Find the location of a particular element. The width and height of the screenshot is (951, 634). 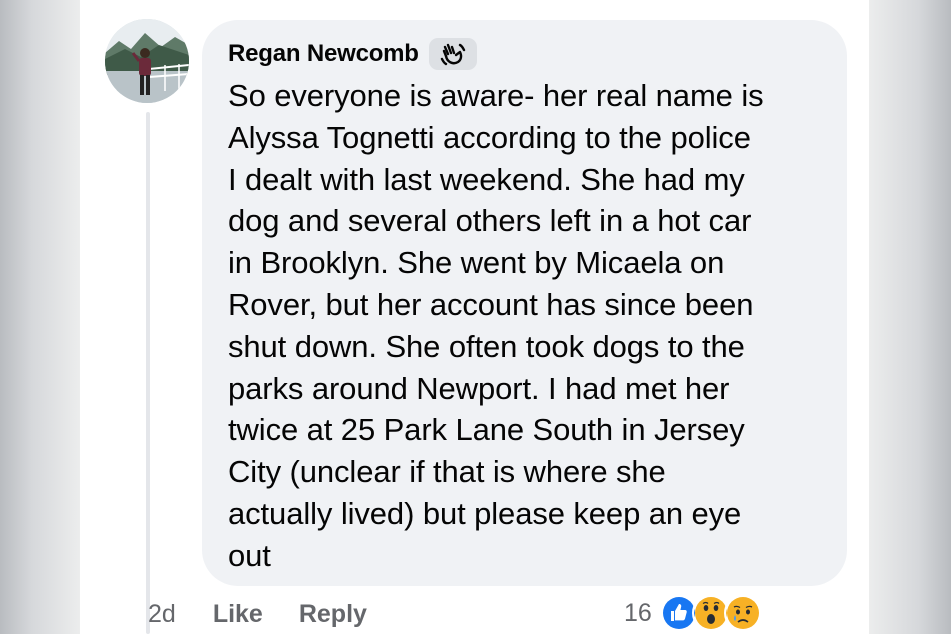

blurred-right-edge is located at coordinates (910, 317).